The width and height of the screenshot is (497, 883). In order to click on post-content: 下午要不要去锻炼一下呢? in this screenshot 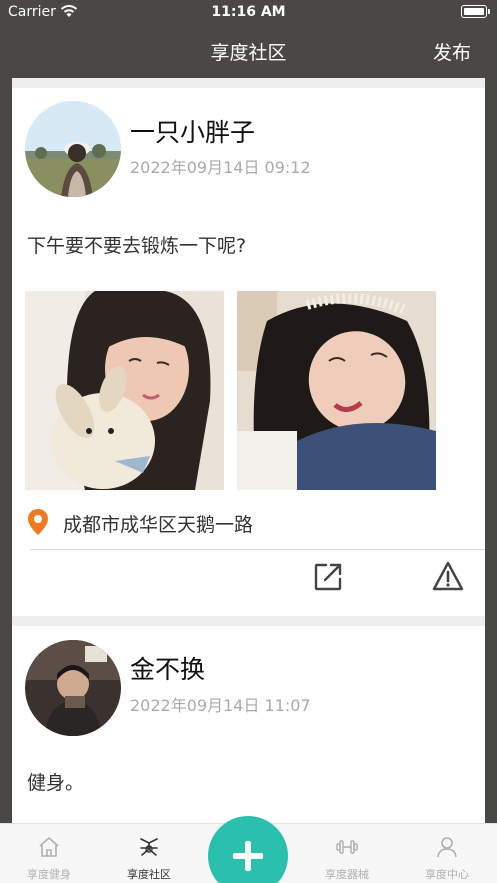, I will do `click(137, 246)`.